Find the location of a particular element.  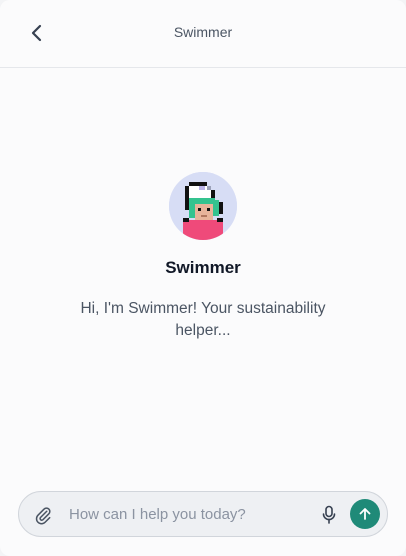

avatar is located at coordinates (203, 206).